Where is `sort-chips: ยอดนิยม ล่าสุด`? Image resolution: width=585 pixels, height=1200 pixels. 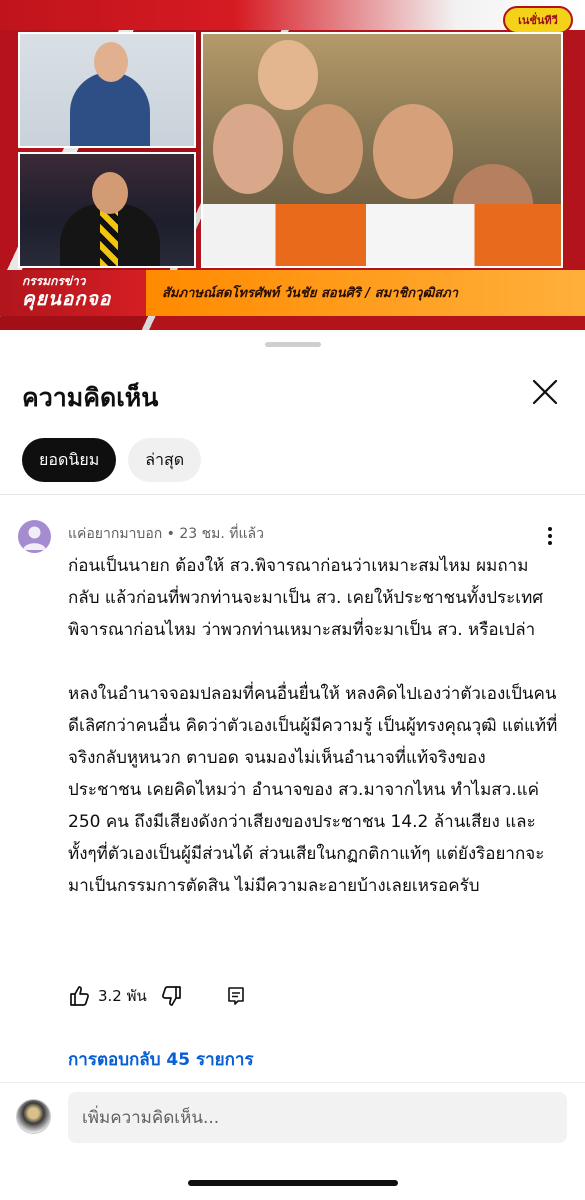 sort-chips: ยอดนิยม ล่าสุด is located at coordinates (112, 460).